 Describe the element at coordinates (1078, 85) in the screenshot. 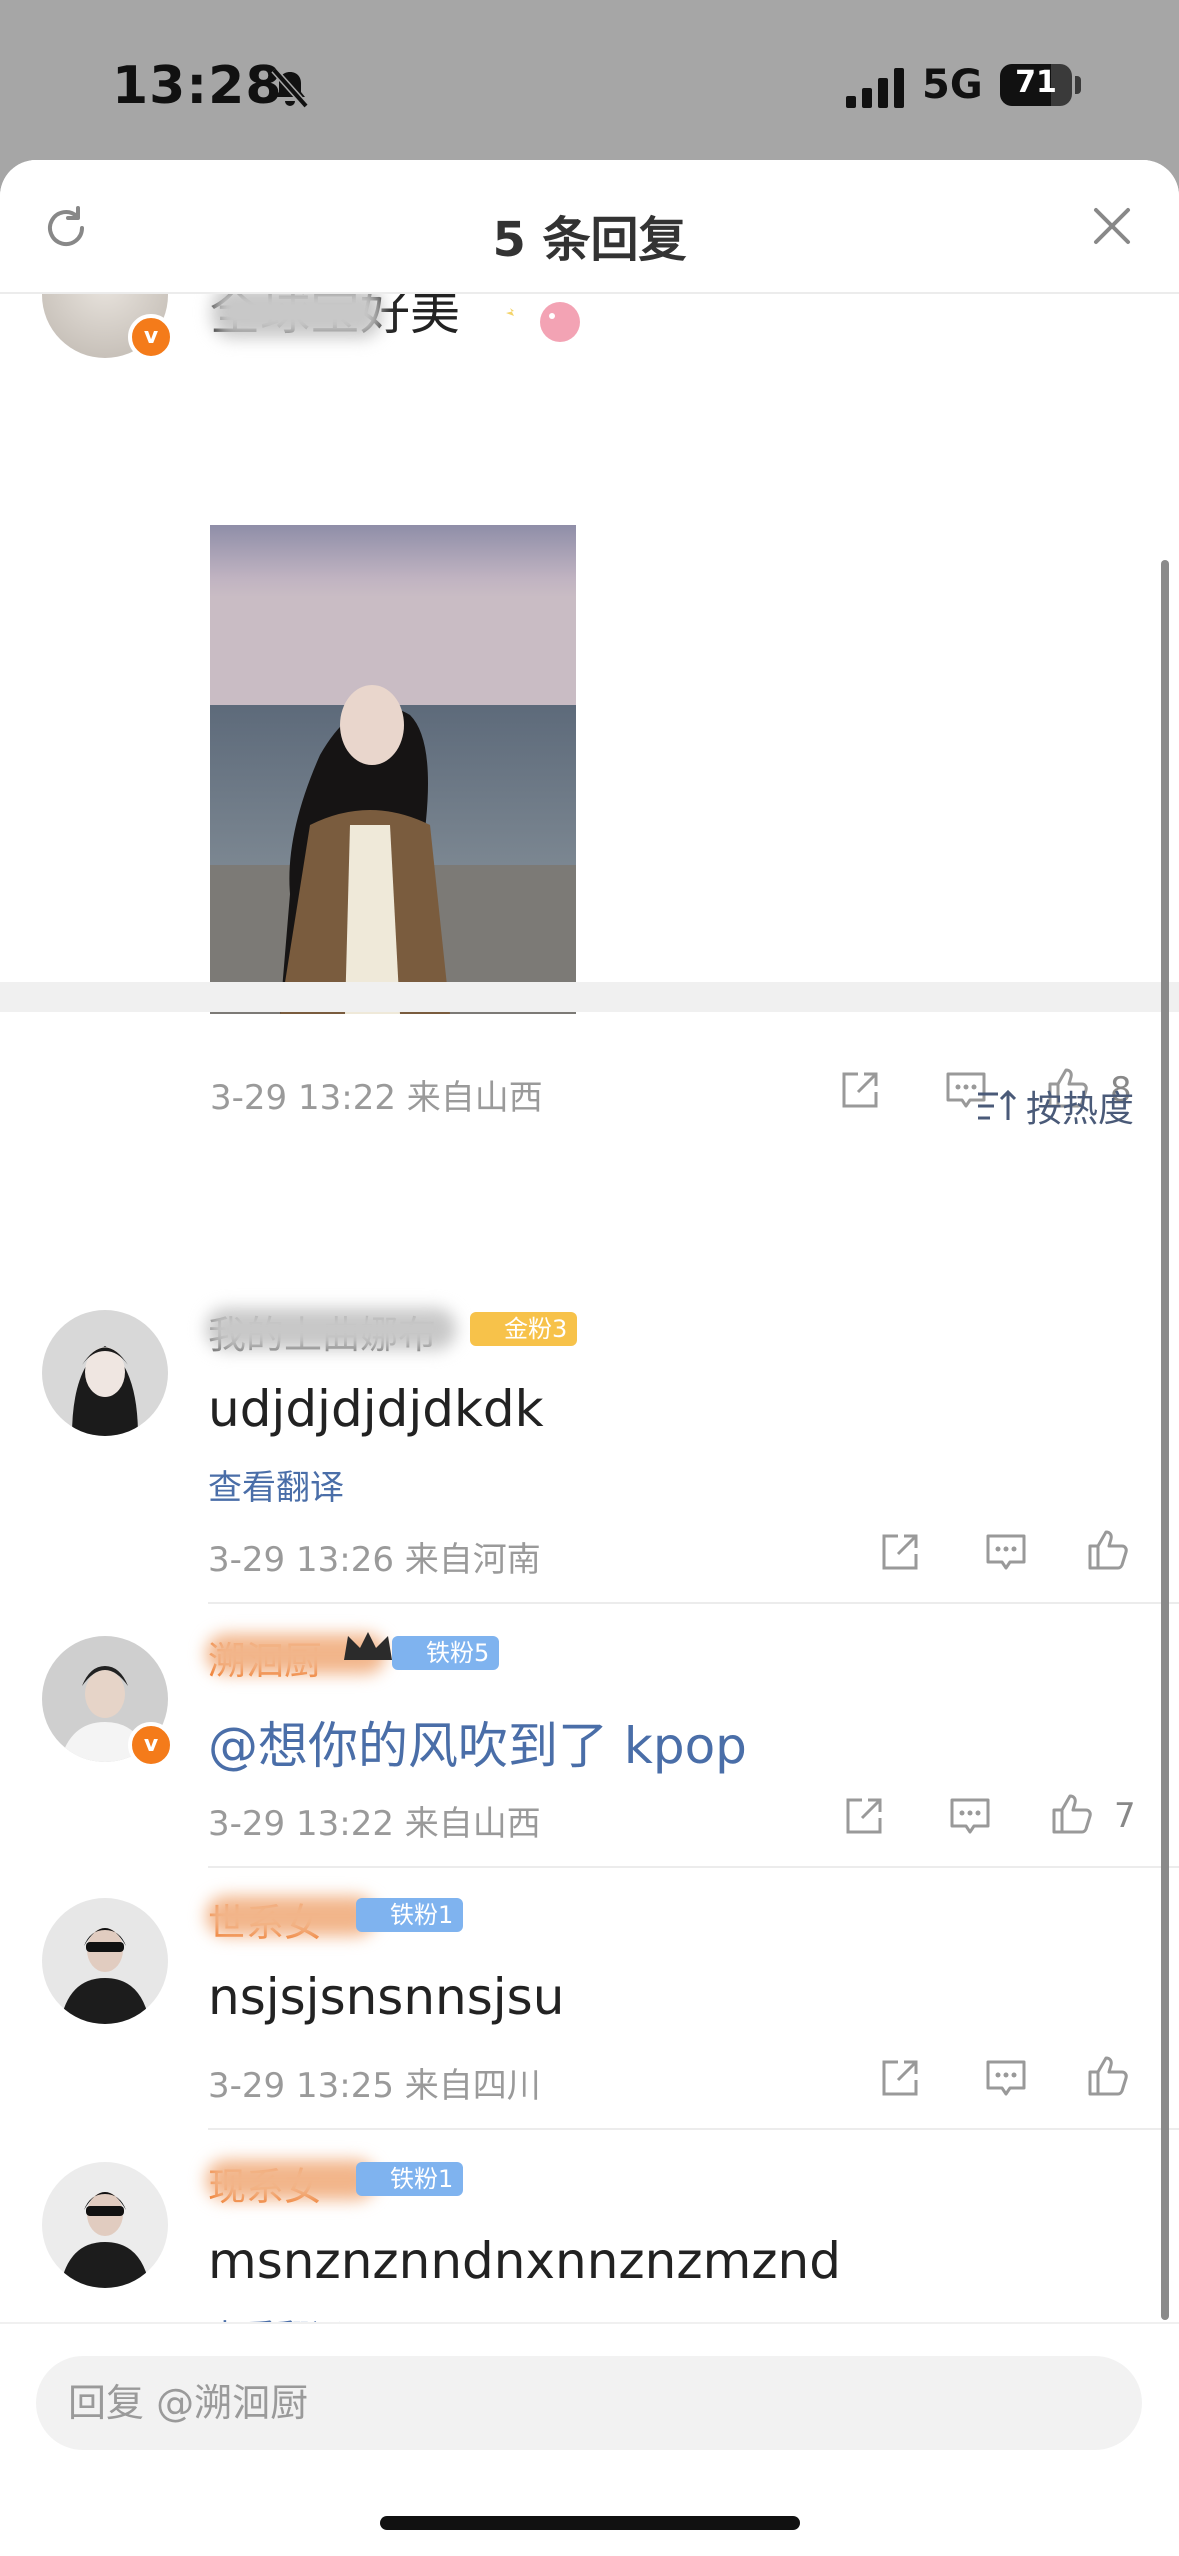

I see `battery-tip` at that location.